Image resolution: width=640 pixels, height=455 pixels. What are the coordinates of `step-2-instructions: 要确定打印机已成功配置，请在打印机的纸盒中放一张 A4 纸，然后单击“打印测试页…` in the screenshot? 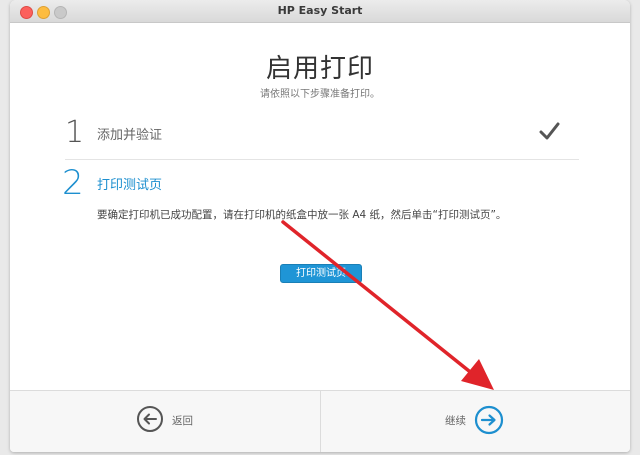 It's located at (302, 215).